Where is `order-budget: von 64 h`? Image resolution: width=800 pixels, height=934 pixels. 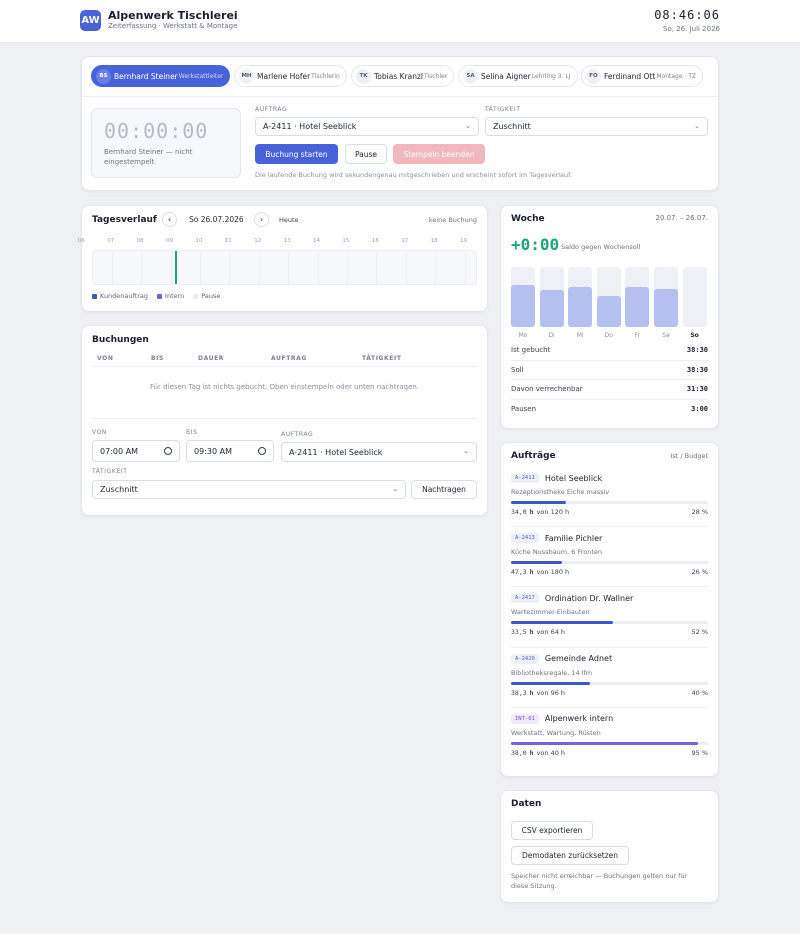
order-budget: von 64 h is located at coordinates (551, 632).